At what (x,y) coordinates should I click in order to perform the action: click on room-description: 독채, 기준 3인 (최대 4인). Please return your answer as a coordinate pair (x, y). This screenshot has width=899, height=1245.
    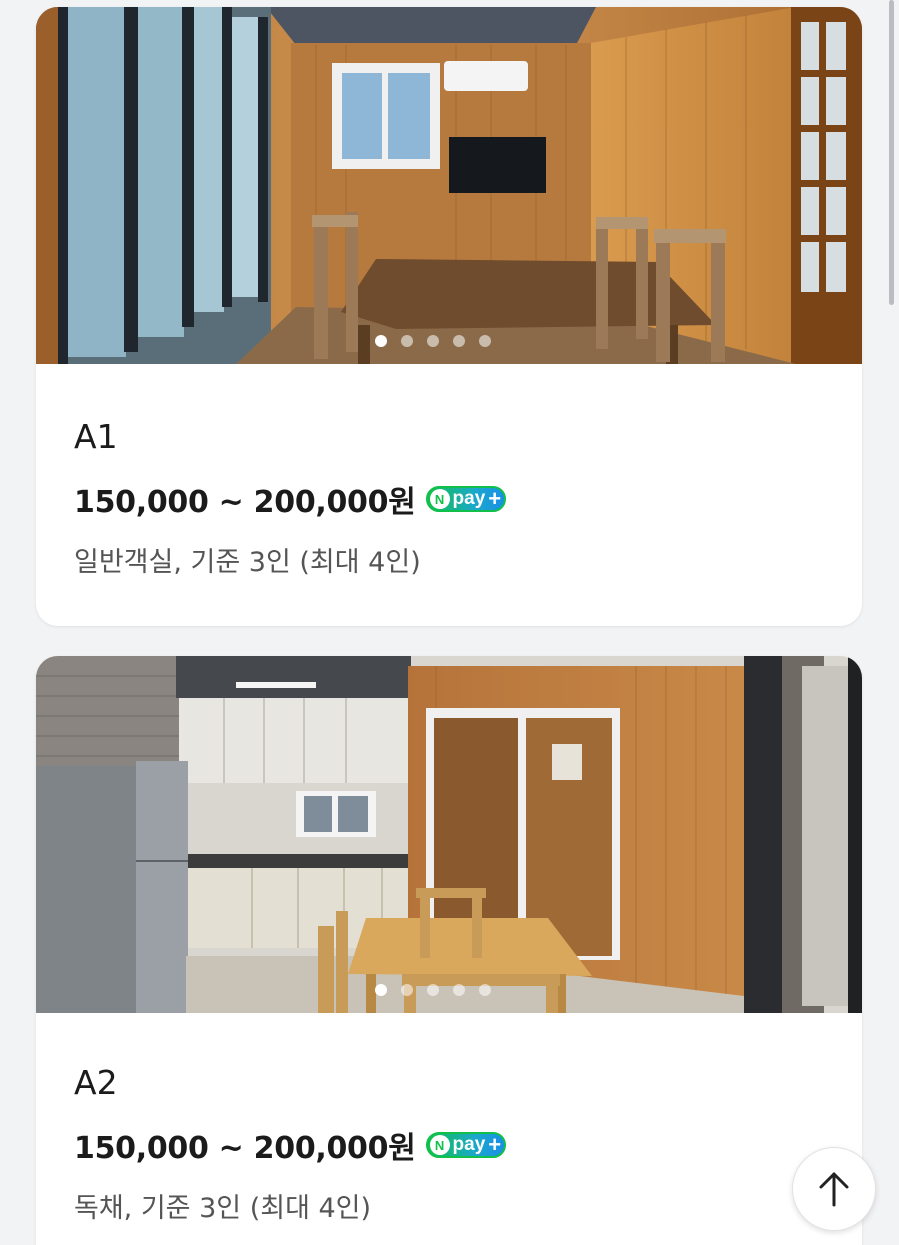
    Looking at the image, I should click on (223, 1208).